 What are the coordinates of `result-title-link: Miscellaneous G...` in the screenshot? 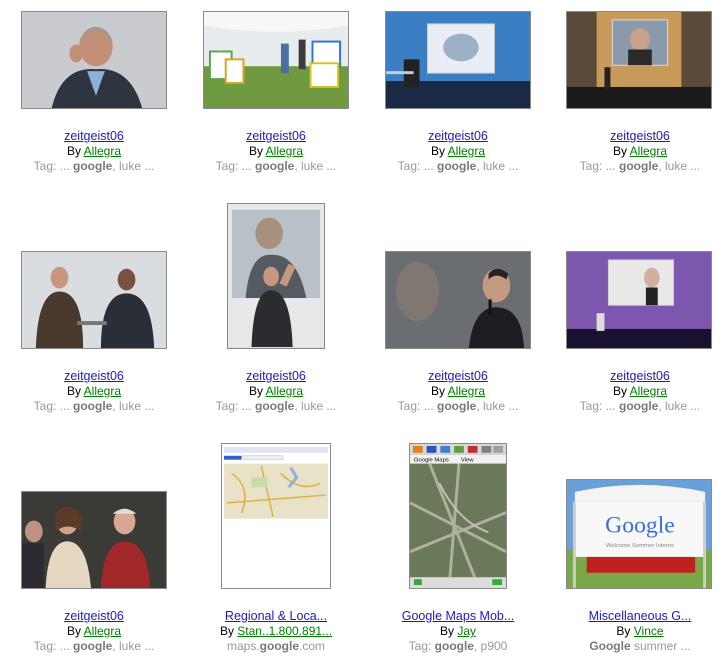 It's located at (640, 616).